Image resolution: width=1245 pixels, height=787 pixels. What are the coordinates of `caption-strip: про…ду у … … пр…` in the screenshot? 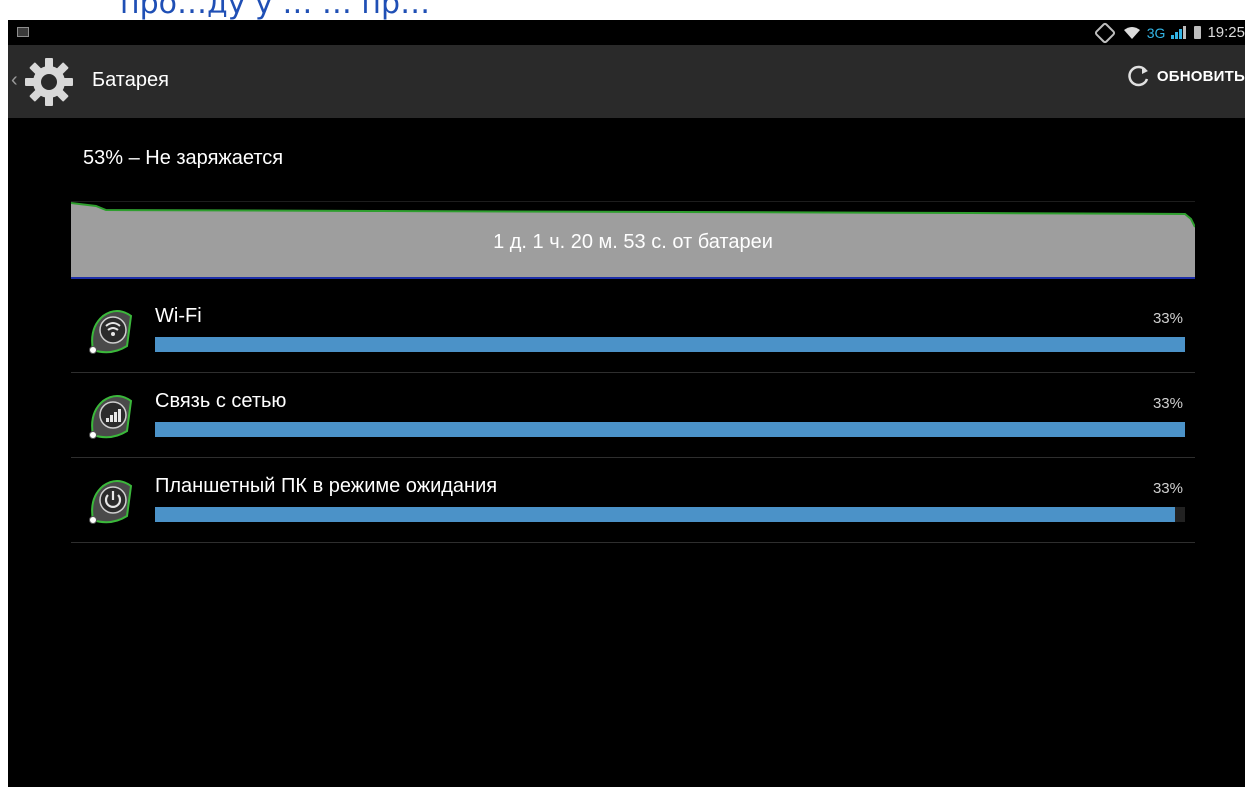 It's located at (622, 10).